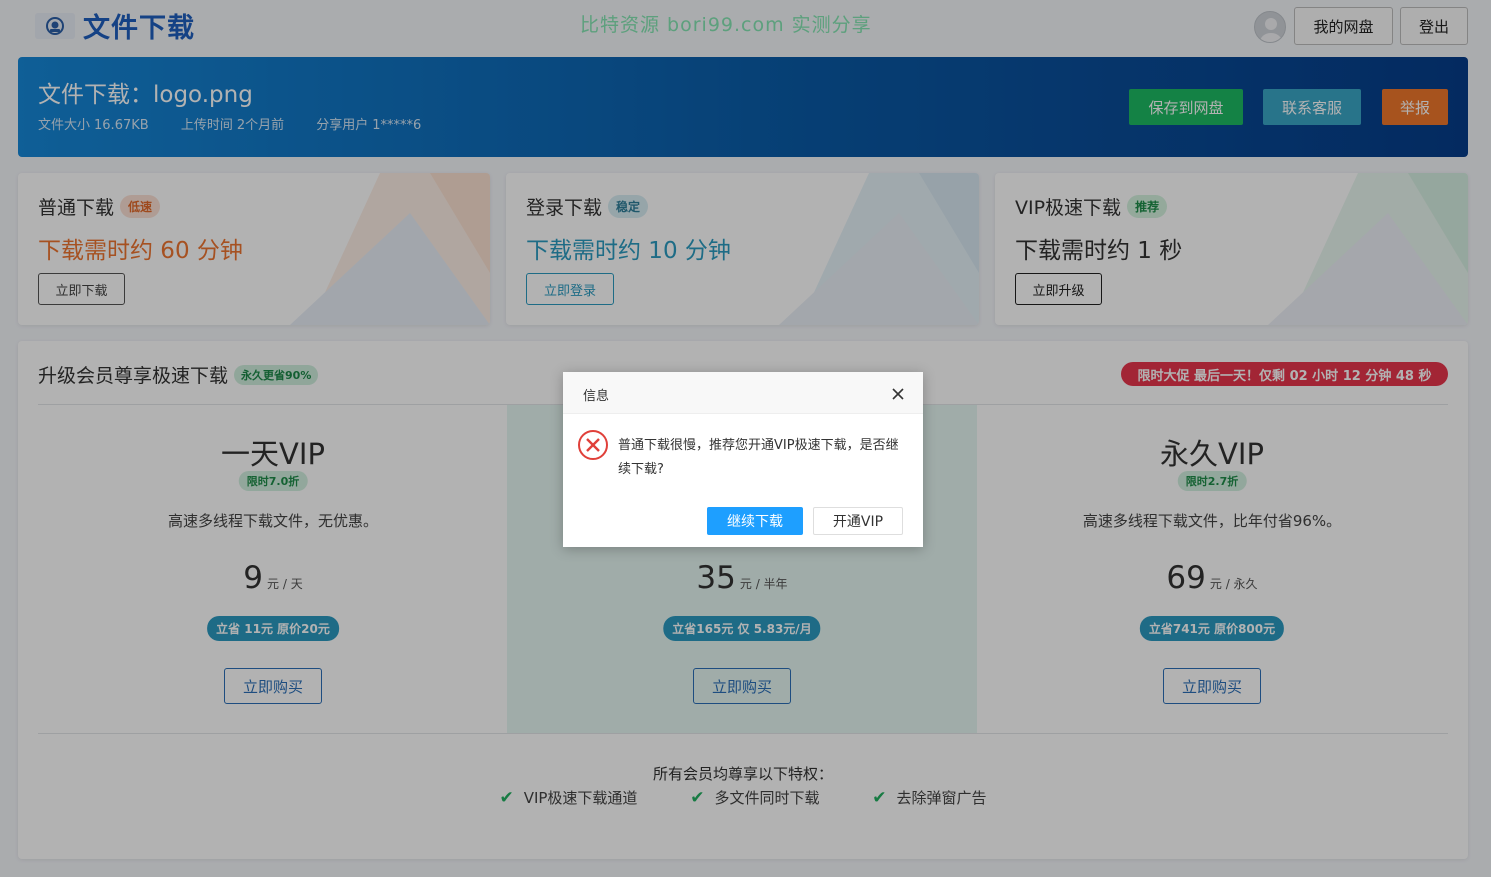 The width and height of the screenshot is (1491, 877). I want to click on dialog-message: 普通下载很慢，推荐您开通VIP极速下载，是否继续下载?, so click(758, 457).